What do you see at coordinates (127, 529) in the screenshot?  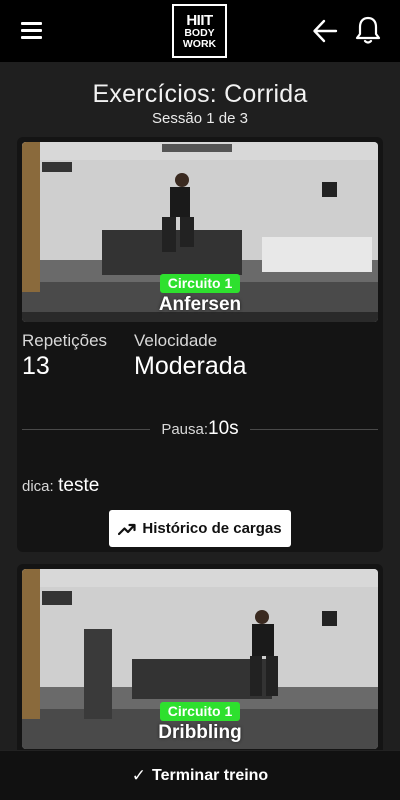 I see `trending-up-icon` at bounding box center [127, 529].